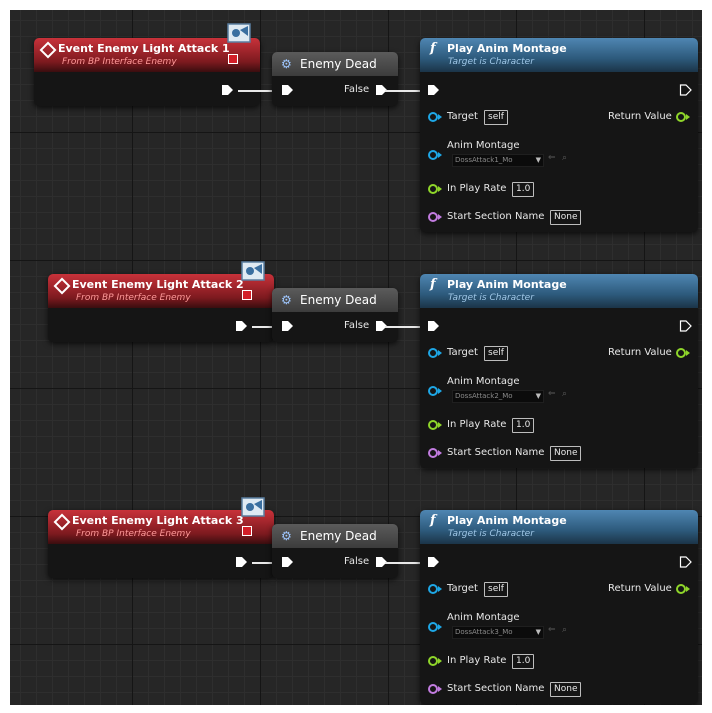 The height and width of the screenshot is (713, 712). I want to click on branch-node-2: ⚙ Enemy Dead False, so click(335, 315).